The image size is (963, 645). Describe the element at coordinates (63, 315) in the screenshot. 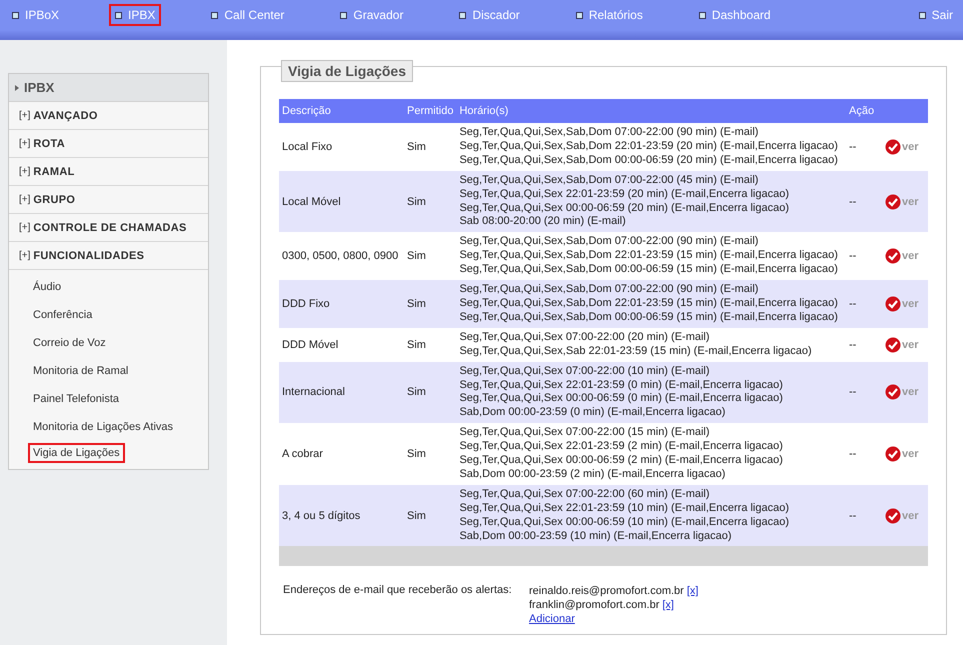

I see `sidebar-item: Conferência` at that location.